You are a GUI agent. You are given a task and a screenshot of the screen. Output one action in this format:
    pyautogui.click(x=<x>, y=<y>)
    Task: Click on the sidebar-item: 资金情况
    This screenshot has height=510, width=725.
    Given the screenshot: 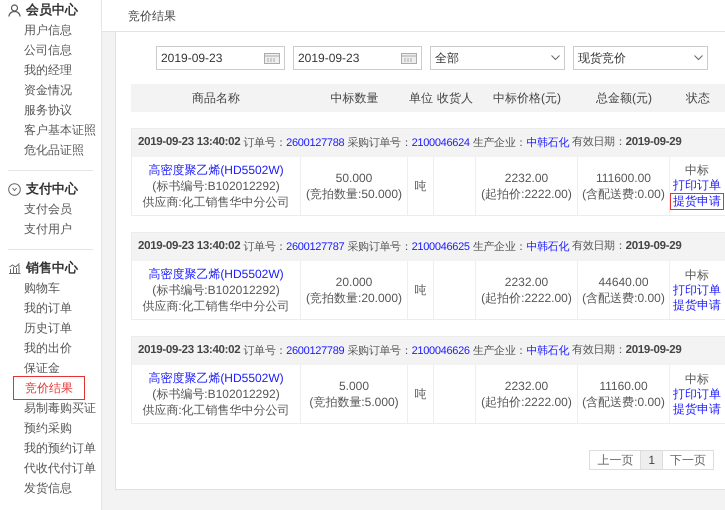 What is the action you would take?
    pyautogui.click(x=48, y=90)
    